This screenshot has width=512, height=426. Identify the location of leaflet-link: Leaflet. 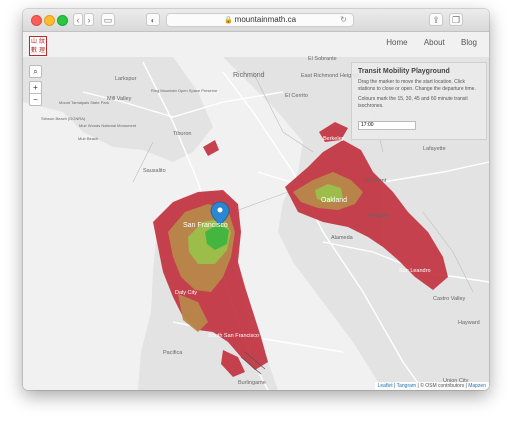
(385, 386).